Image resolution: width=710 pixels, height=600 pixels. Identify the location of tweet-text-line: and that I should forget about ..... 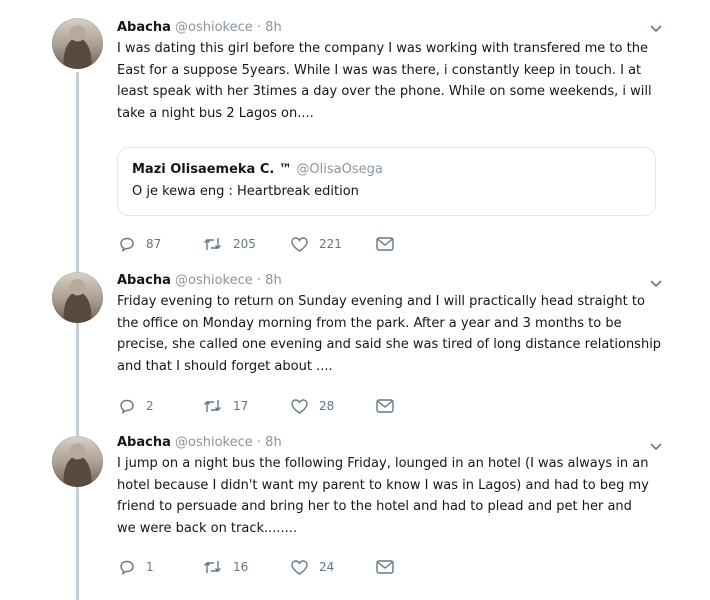
(225, 366).